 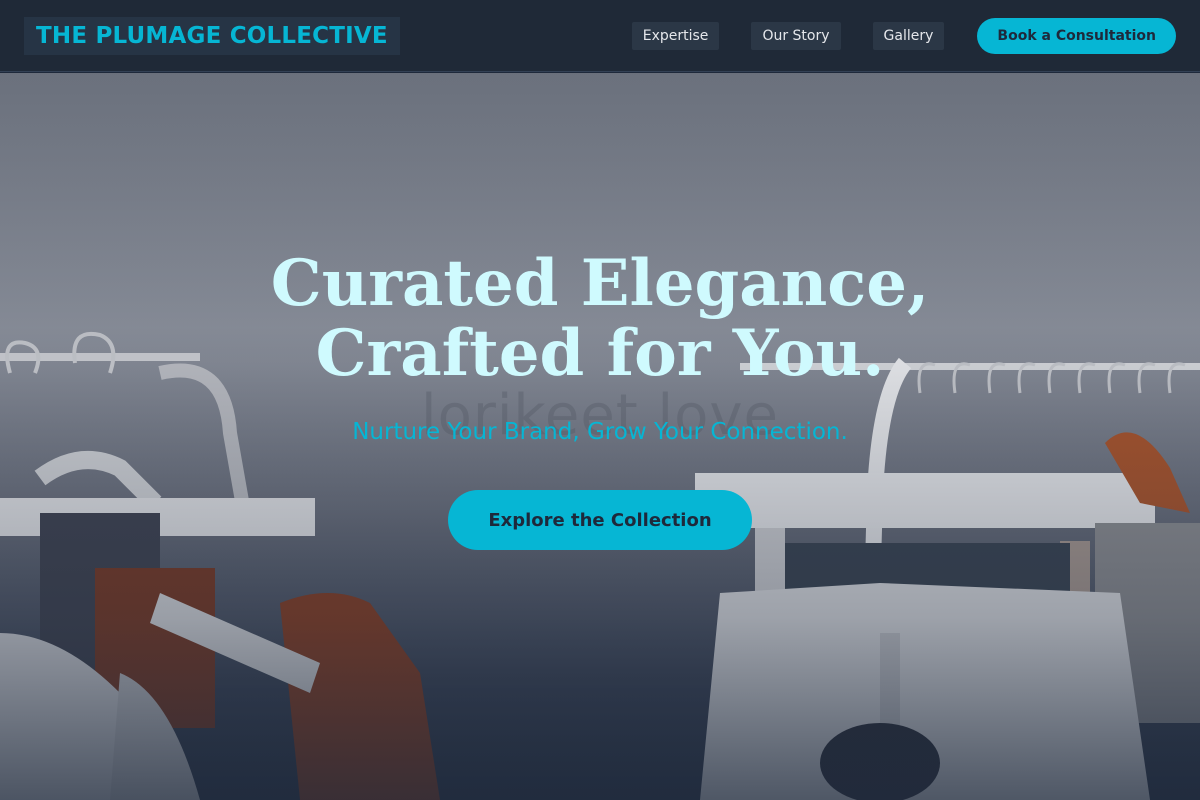 What do you see at coordinates (600, 283) in the screenshot?
I see `hero-headline-line-1: Curated Elegance,` at bounding box center [600, 283].